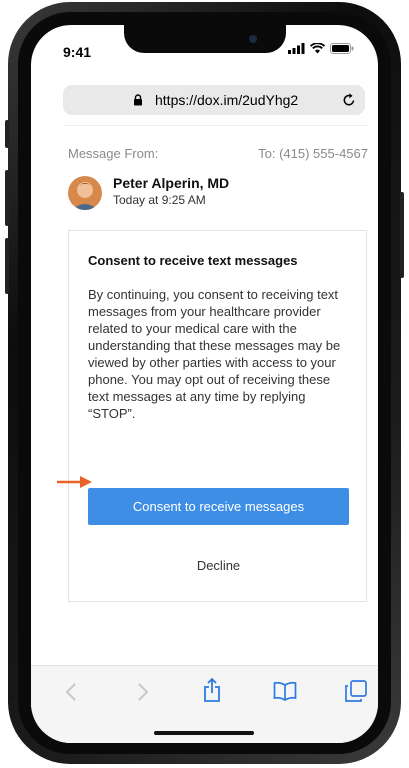 This screenshot has height=768, width=409. Describe the element at coordinates (74, 482) in the screenshot. I see `annotation-arrow-icon` at that location.